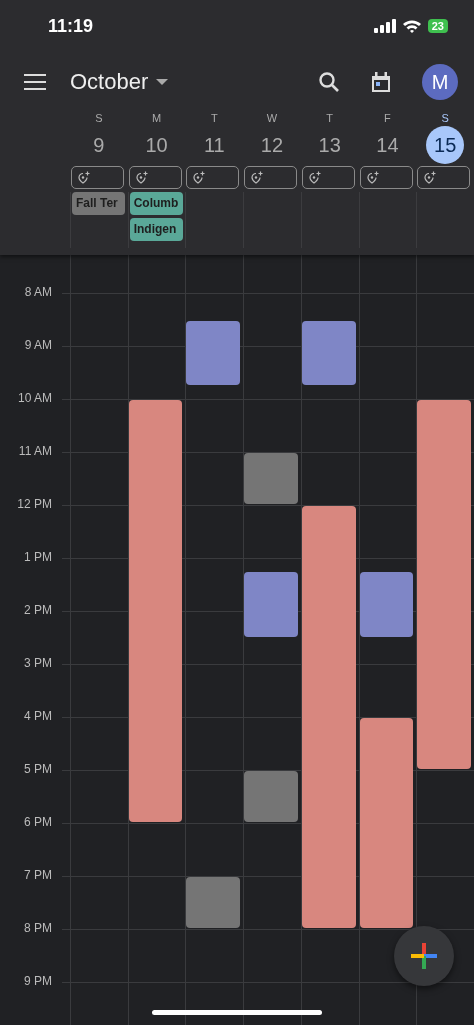 Image resolution: width=474 pixels, height=1025 pixels. I want to click on signal-icon, so click(384, 26).